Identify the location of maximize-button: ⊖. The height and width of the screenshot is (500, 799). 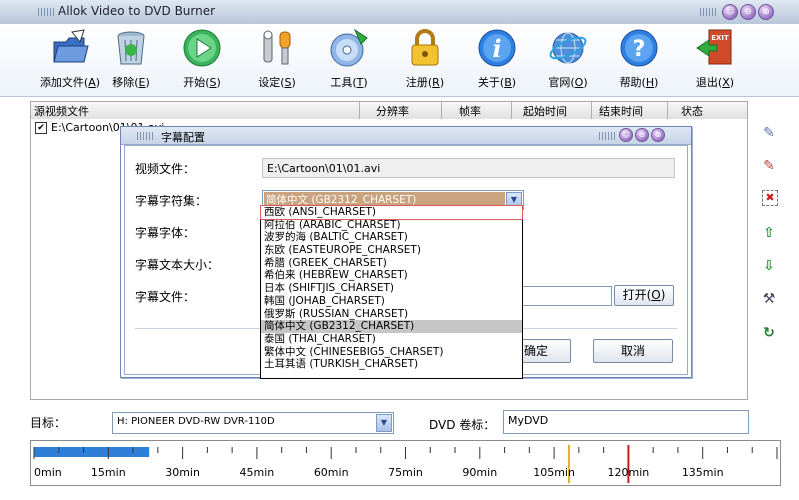
(748, 12).